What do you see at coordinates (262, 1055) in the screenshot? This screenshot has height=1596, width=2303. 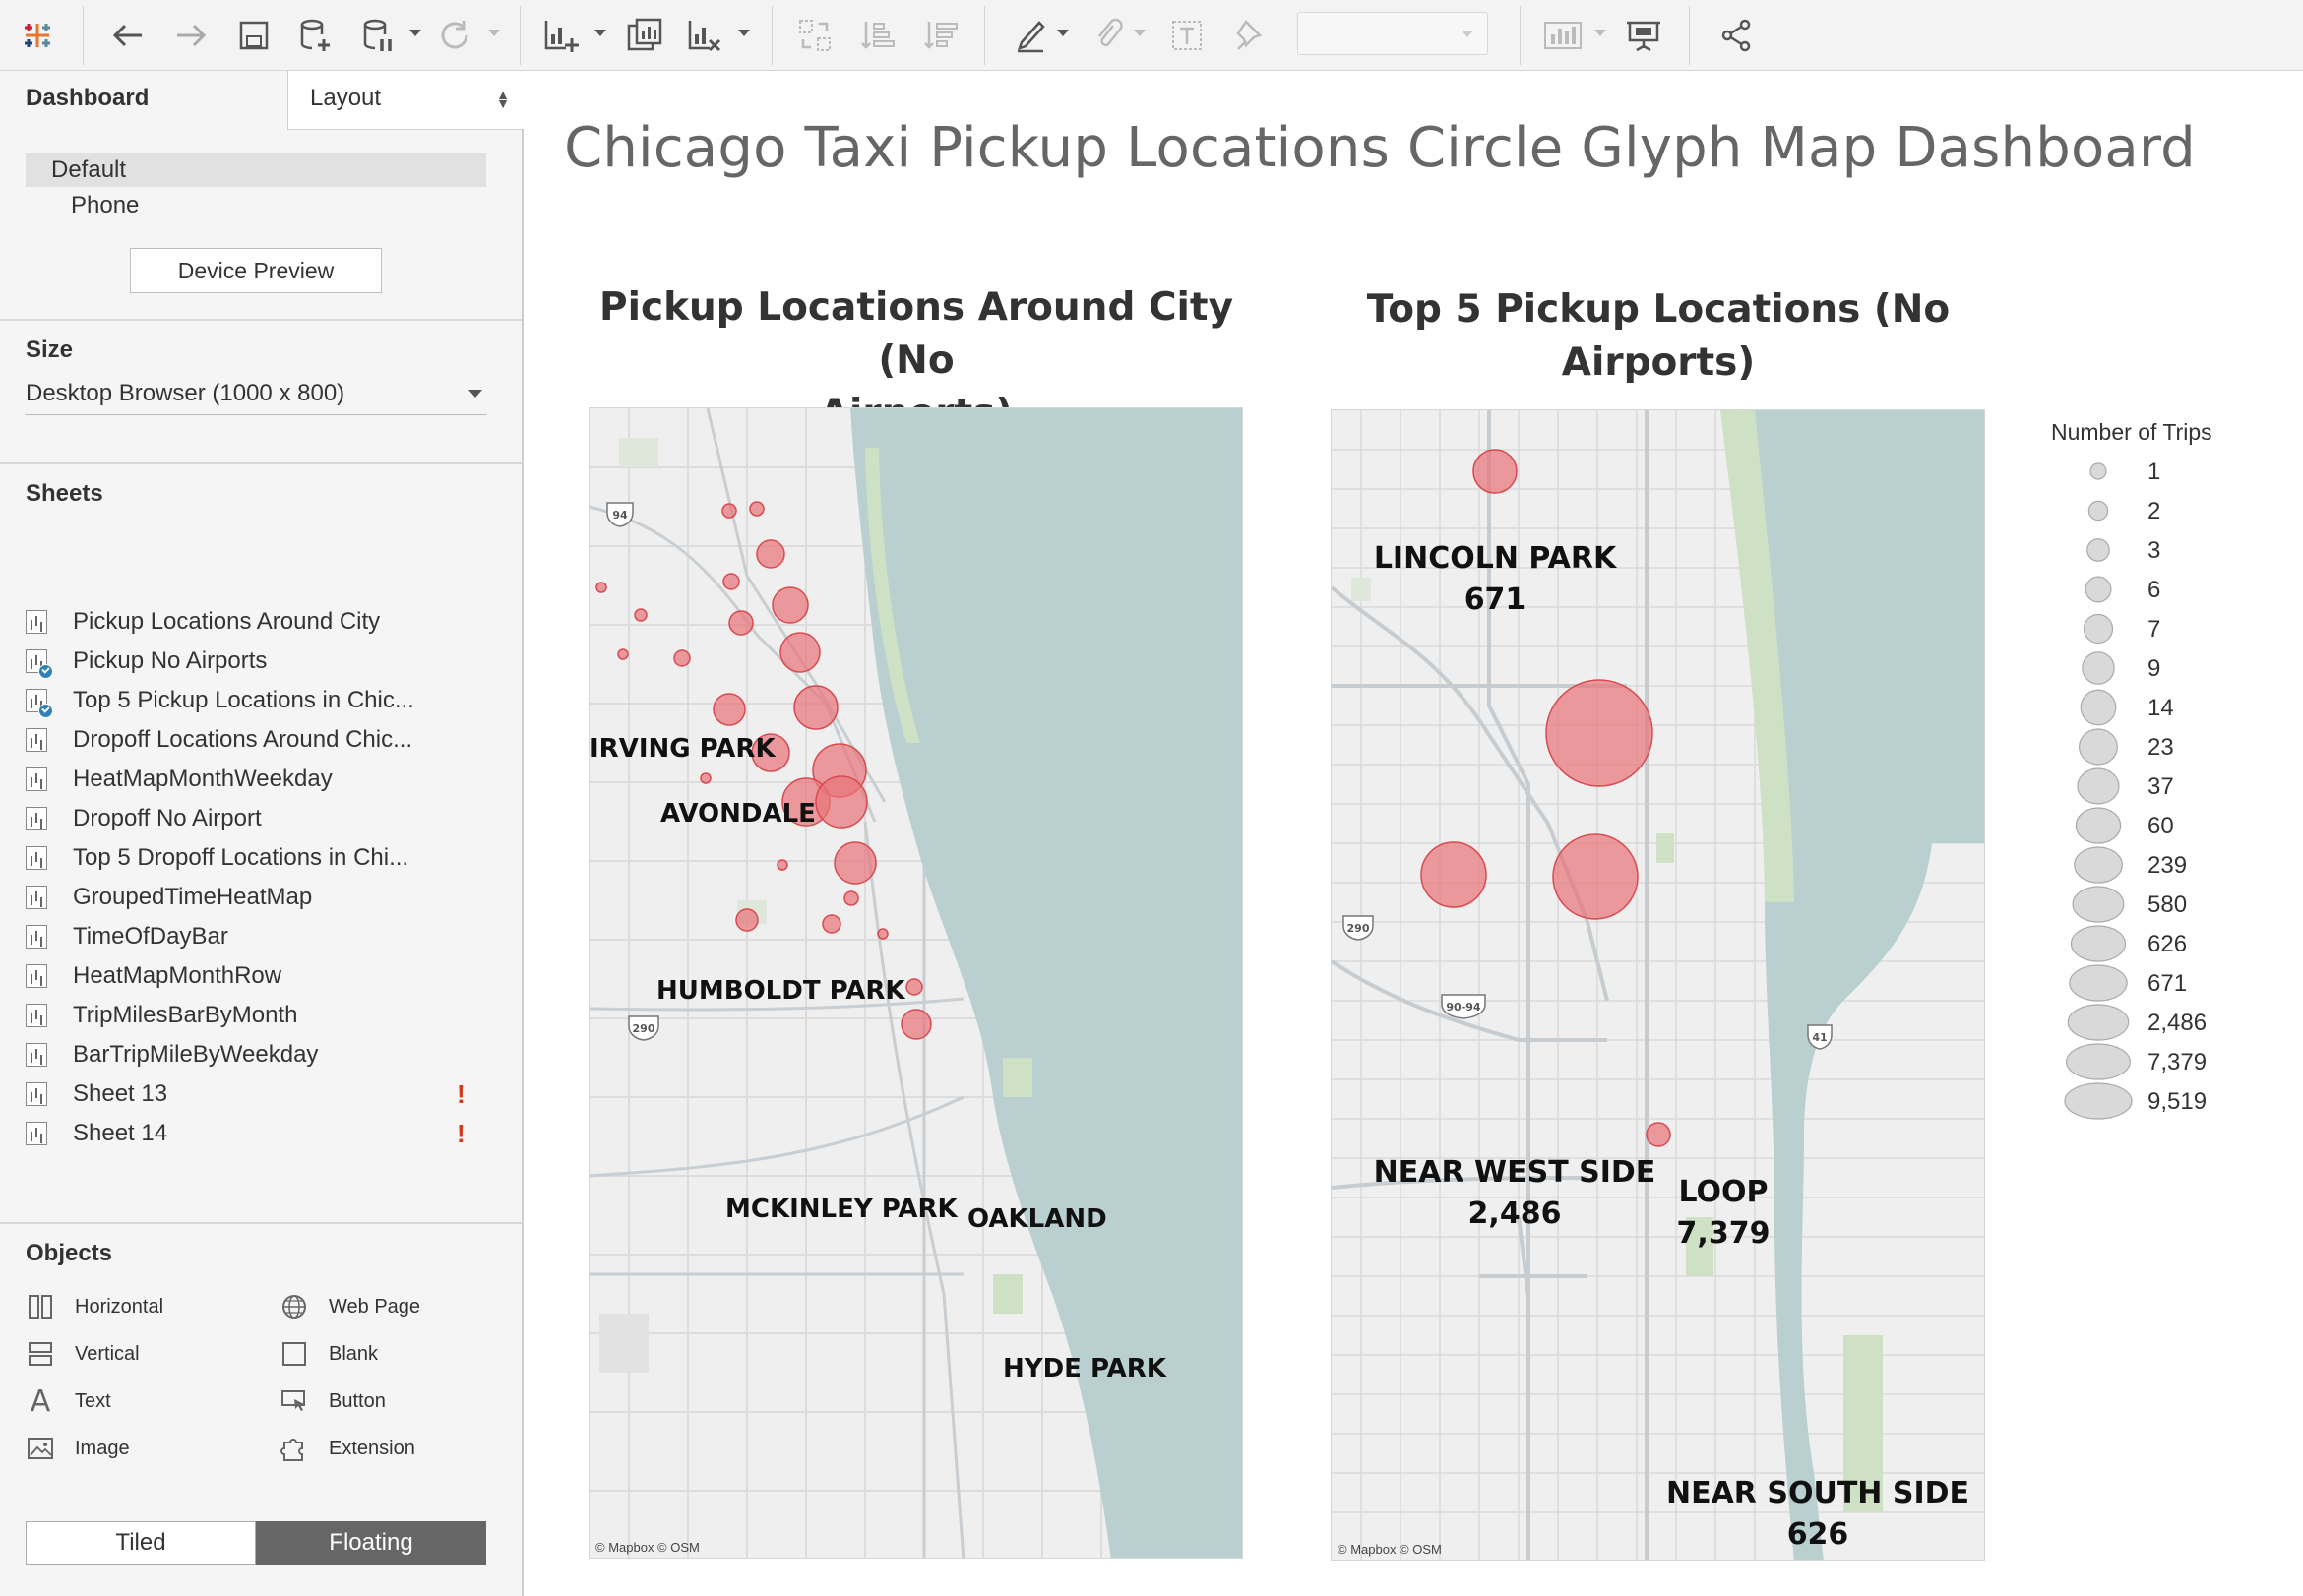 I see `sheet-item: BarTripMileByWeekday` at bounding box center [262, 1055].